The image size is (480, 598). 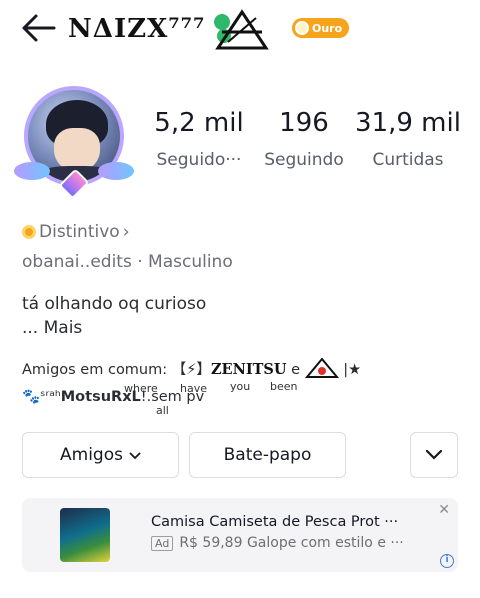 I want to click on level-badge: Ouro, so click(x=321, y=28).